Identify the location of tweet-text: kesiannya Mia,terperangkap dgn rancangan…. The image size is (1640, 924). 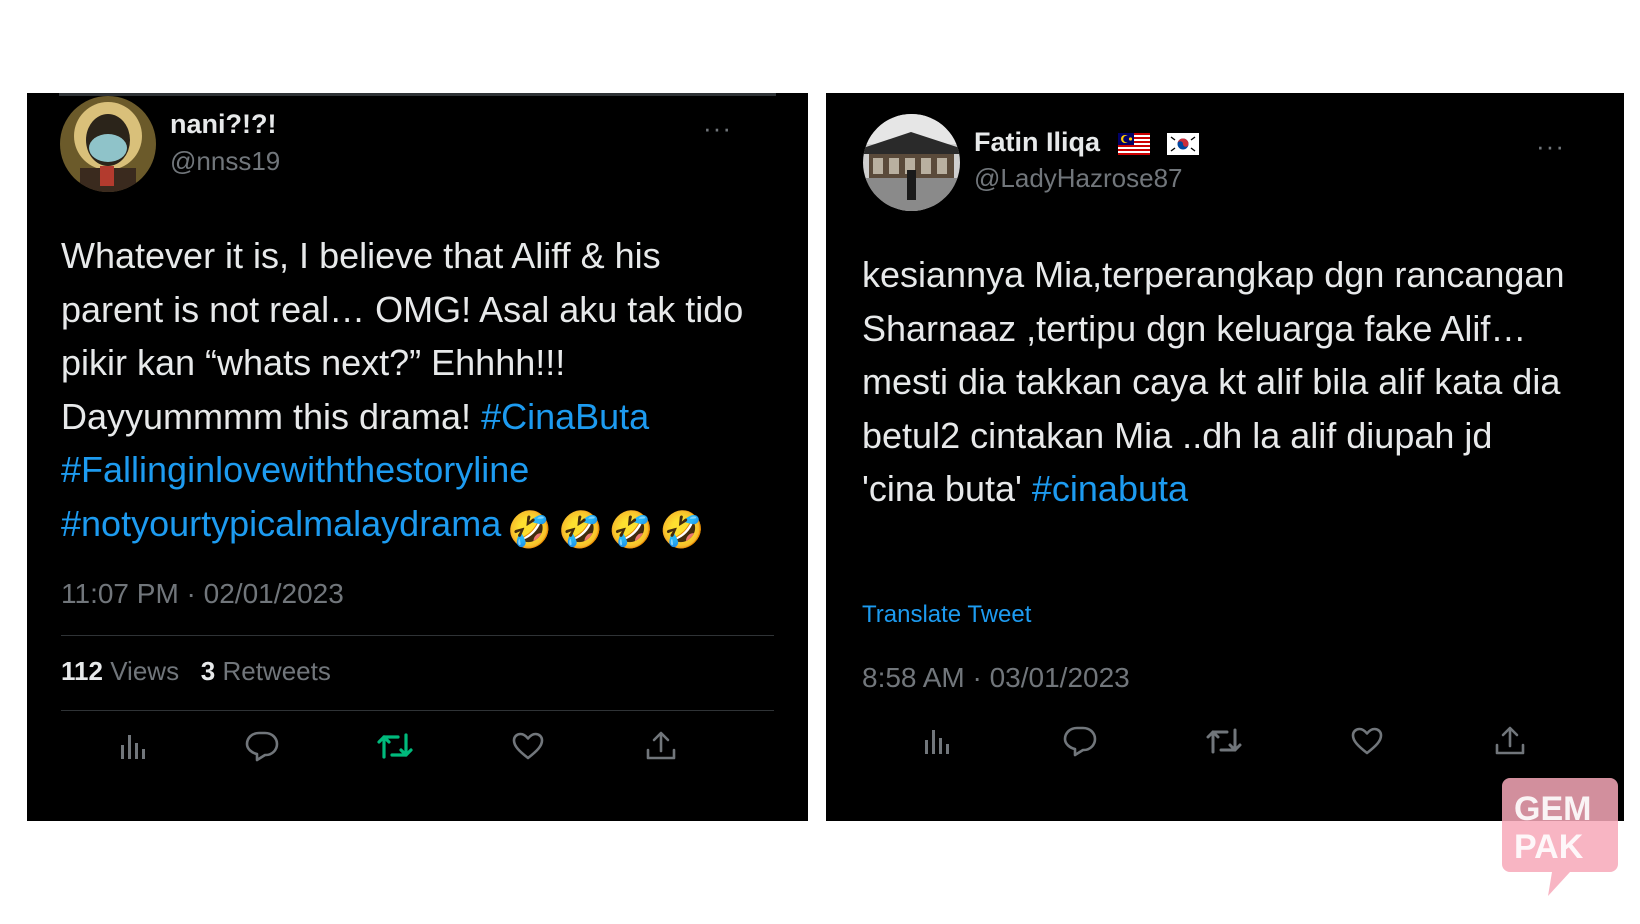
(1218, 382).